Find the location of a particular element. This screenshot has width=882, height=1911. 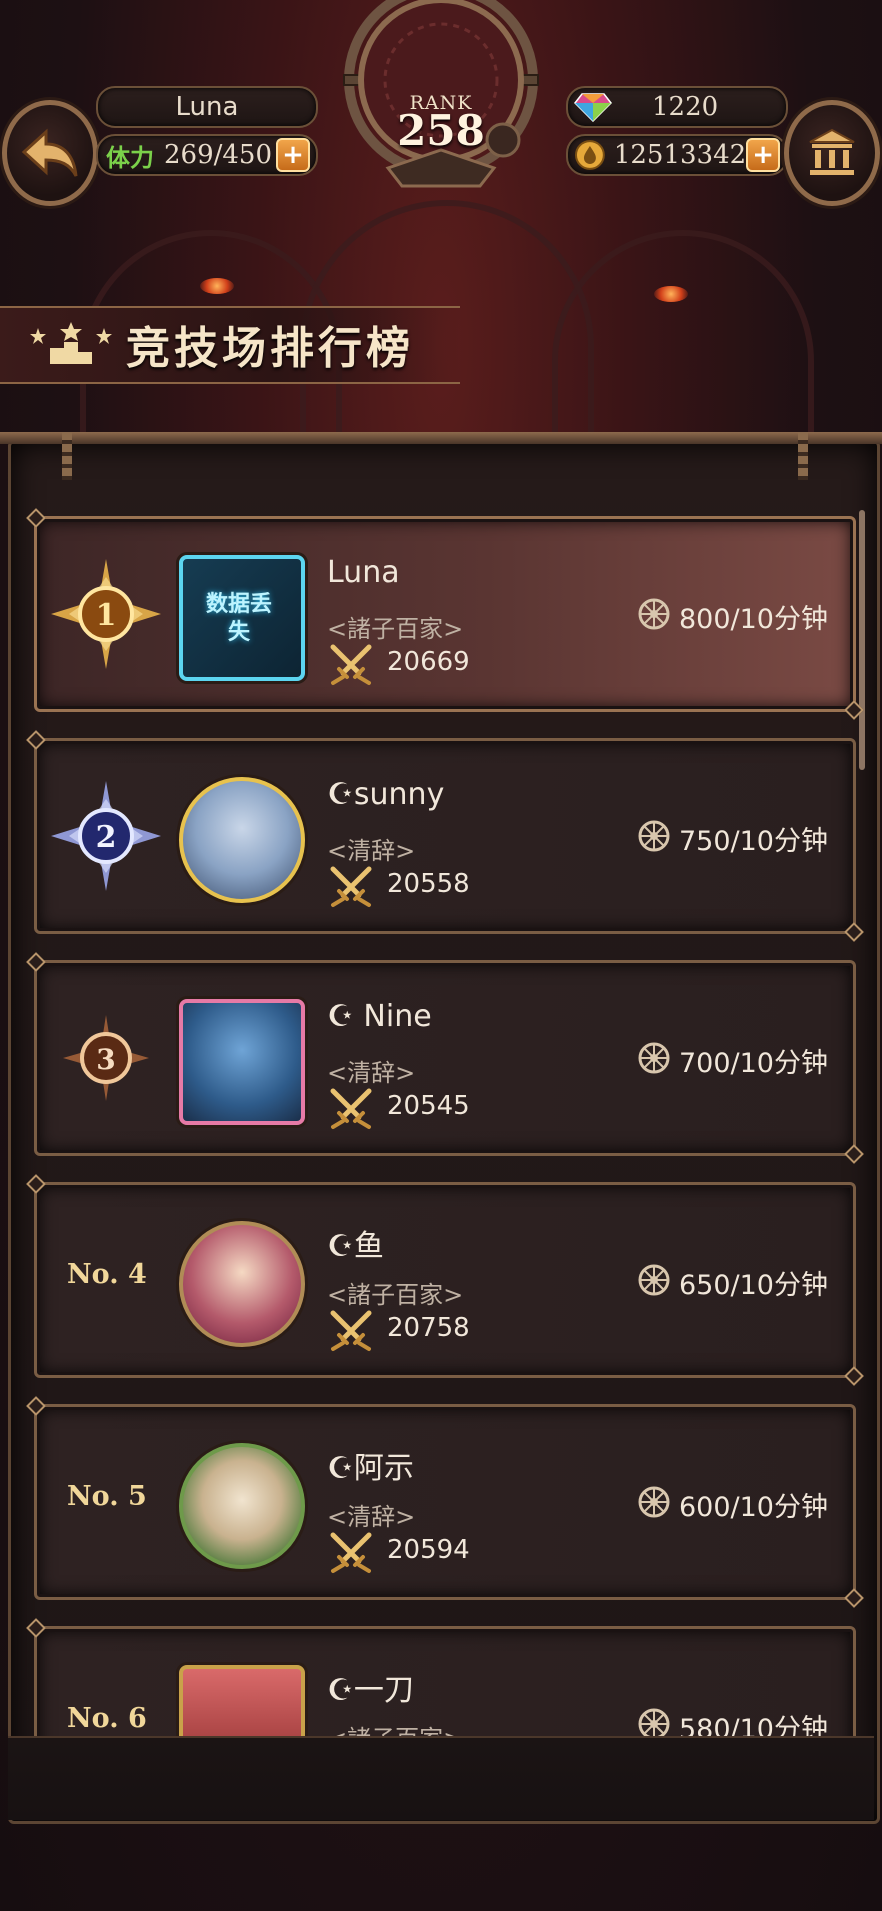

back-button is located at coordinates (50, 153).